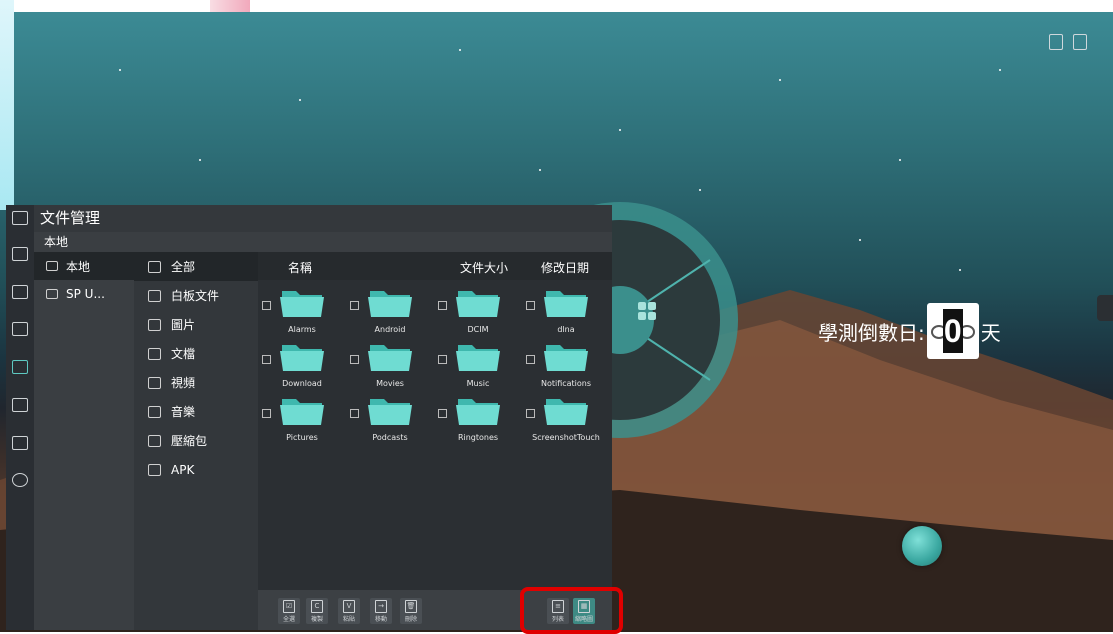  Describe the element at coordinates (20, 405) in the screenshot. I see `storage-icon` at that location.